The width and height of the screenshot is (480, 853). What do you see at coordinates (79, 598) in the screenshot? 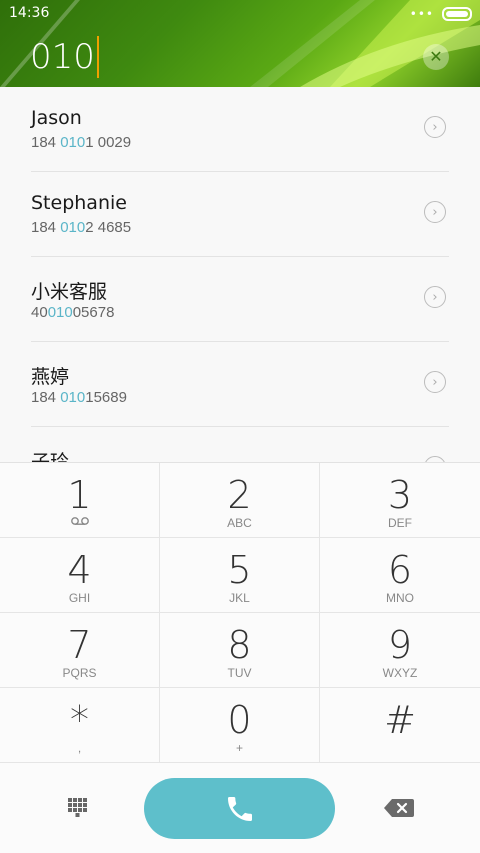
I see `key-letters: GHI` at bounding box center [79, 598].